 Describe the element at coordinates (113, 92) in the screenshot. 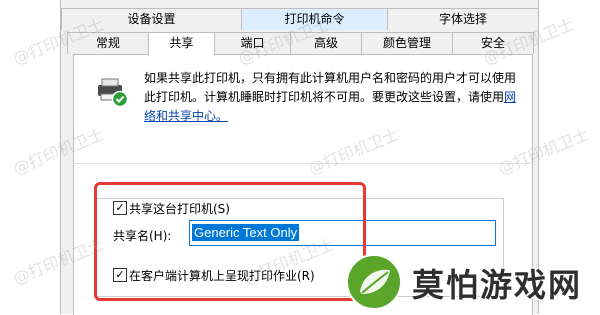

I see `shared-printer-icon` at that location.